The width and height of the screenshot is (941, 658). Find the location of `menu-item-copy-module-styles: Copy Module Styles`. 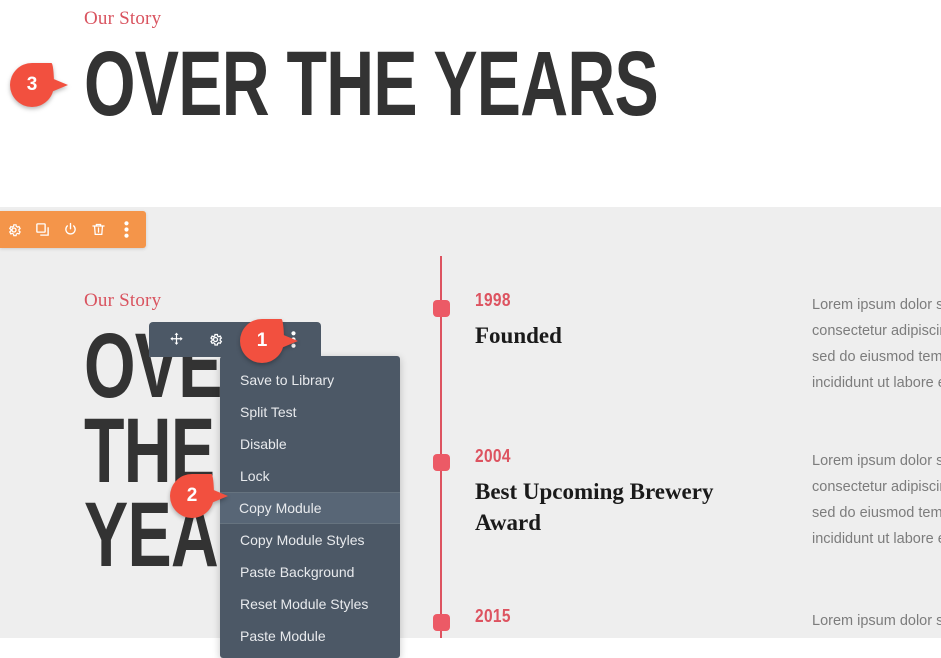

menu-item-copy-module-styles: Copy Module Styles is located at coordinates (310, 540).